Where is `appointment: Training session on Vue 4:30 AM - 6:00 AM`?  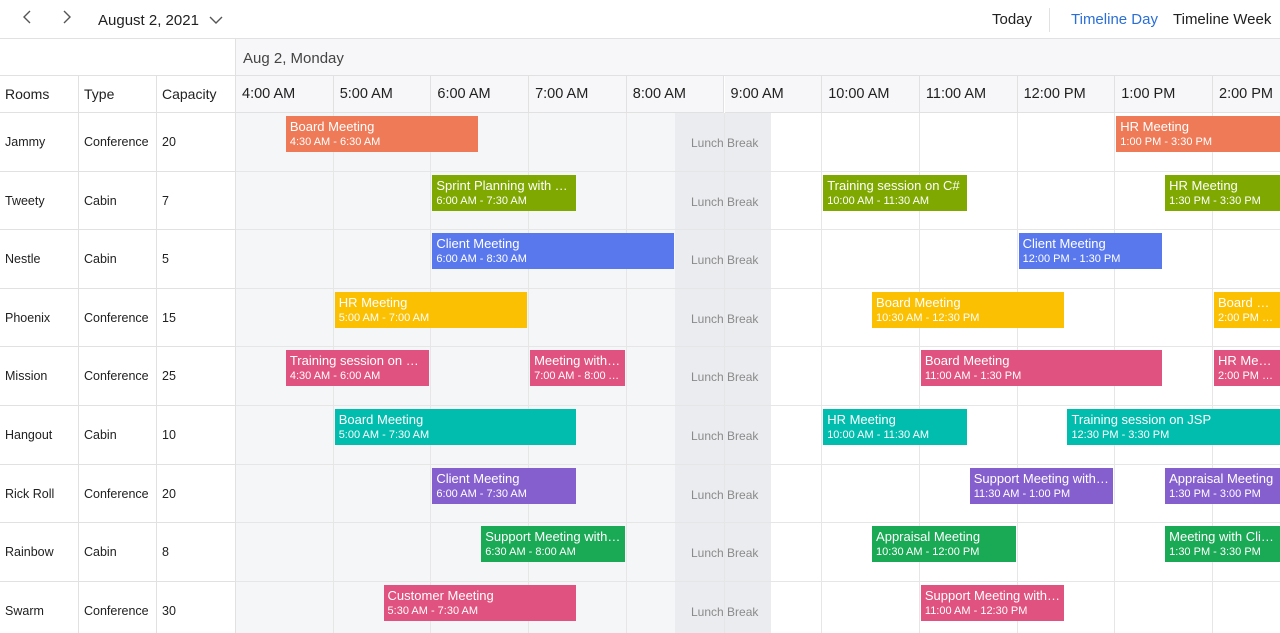
appointment: Training session on Vue 4:30 AM - 6:00 AM is located at coordinates (357, 368).